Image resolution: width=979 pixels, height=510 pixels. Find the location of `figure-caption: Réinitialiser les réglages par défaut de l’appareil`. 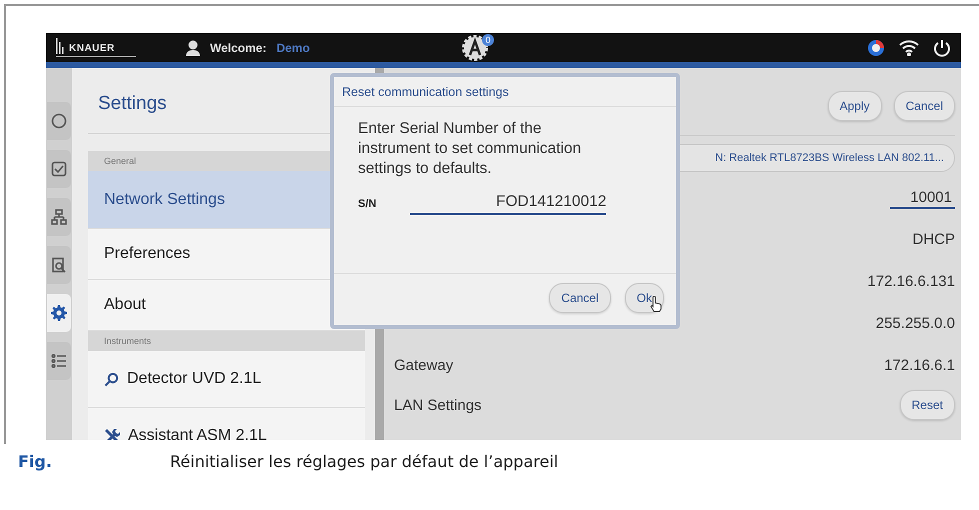

figure-caption: Réinitialiser les réglages par défaut de l’appareil is located at coordinates (364, 461).